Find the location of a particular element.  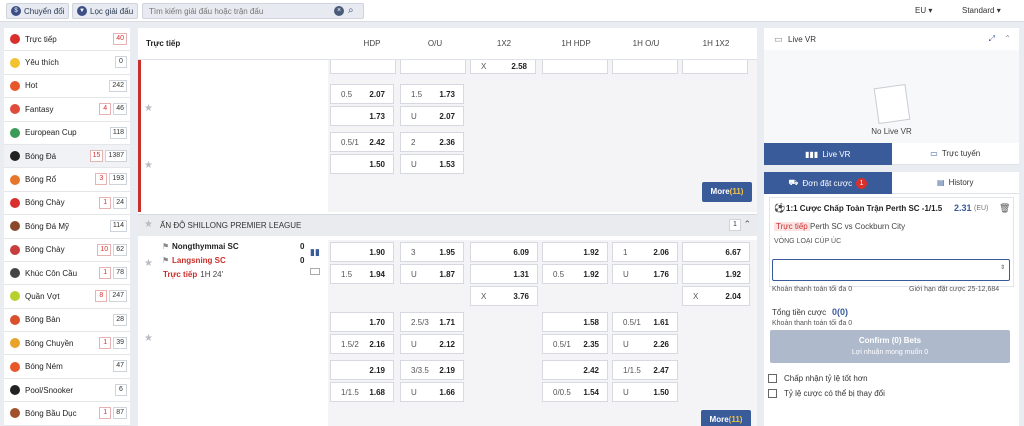

sidebar-item: Bóng Chày 1 24 is located at coordinates (67, 204).